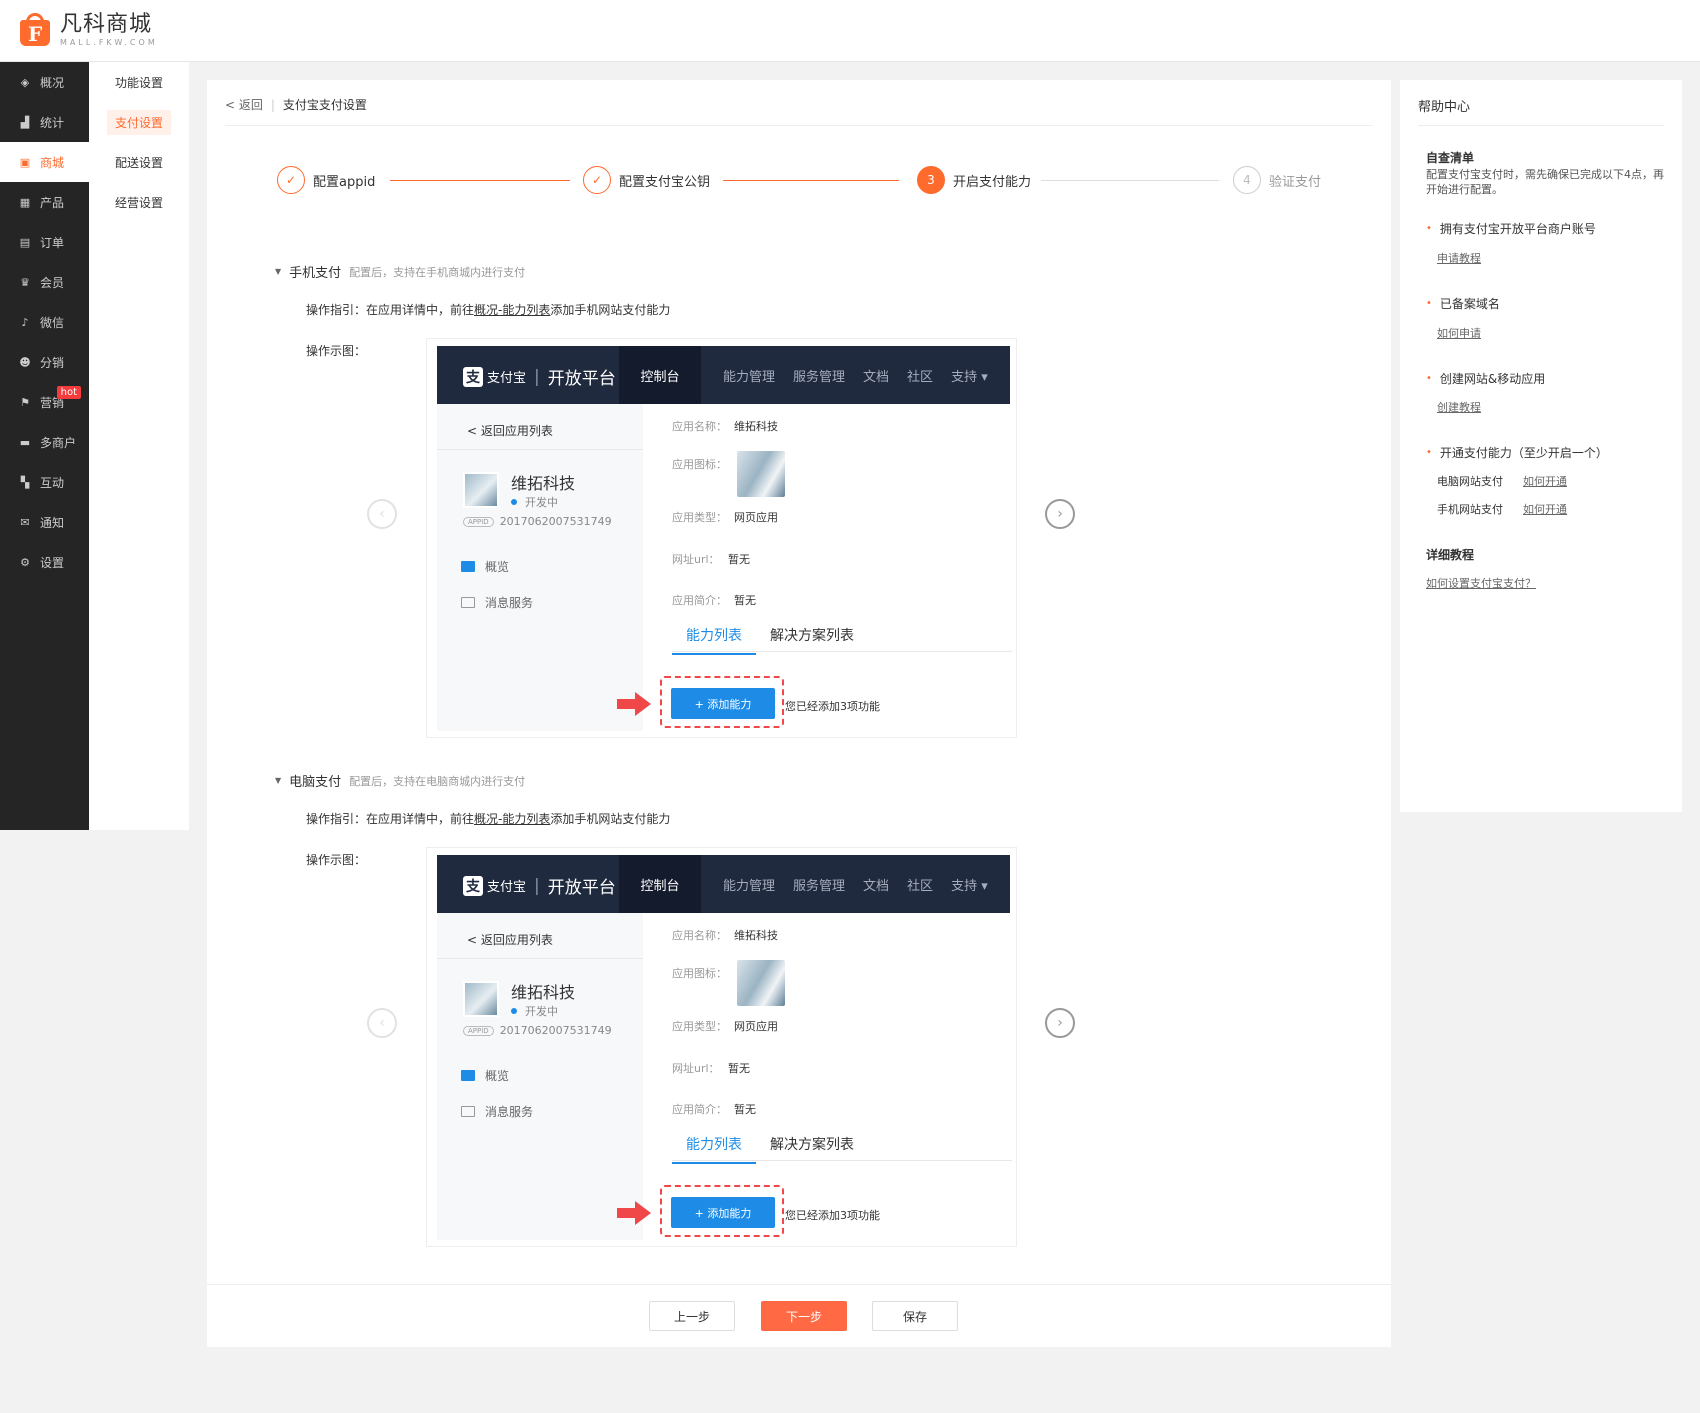 This screenshot has height=1413, width=1700. I want to click on breadcrumb: < 返回 | 支付宝支付设置, so click(296, 104).